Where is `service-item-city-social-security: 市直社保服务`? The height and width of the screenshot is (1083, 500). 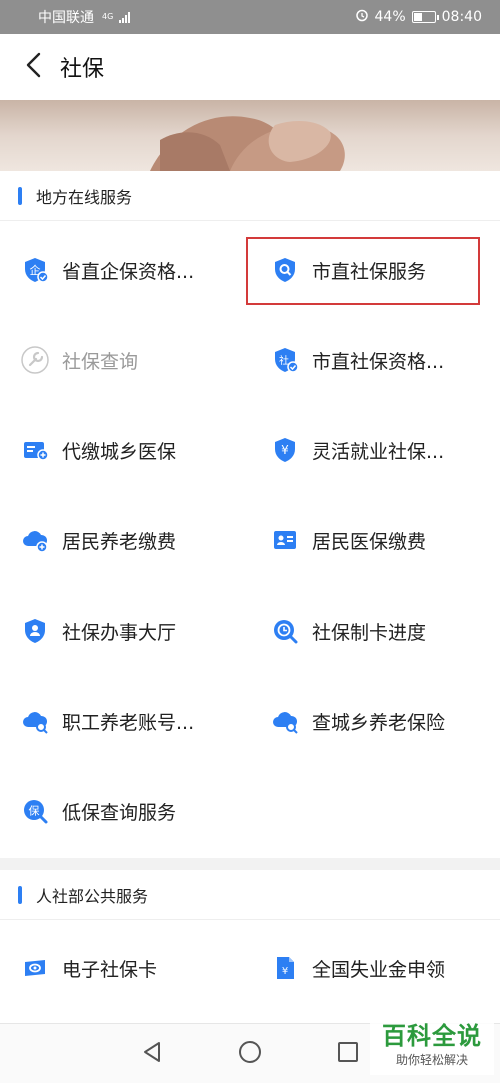 service-item-city-social-security: 市直社保服务 is located at coordinates (348, 270).